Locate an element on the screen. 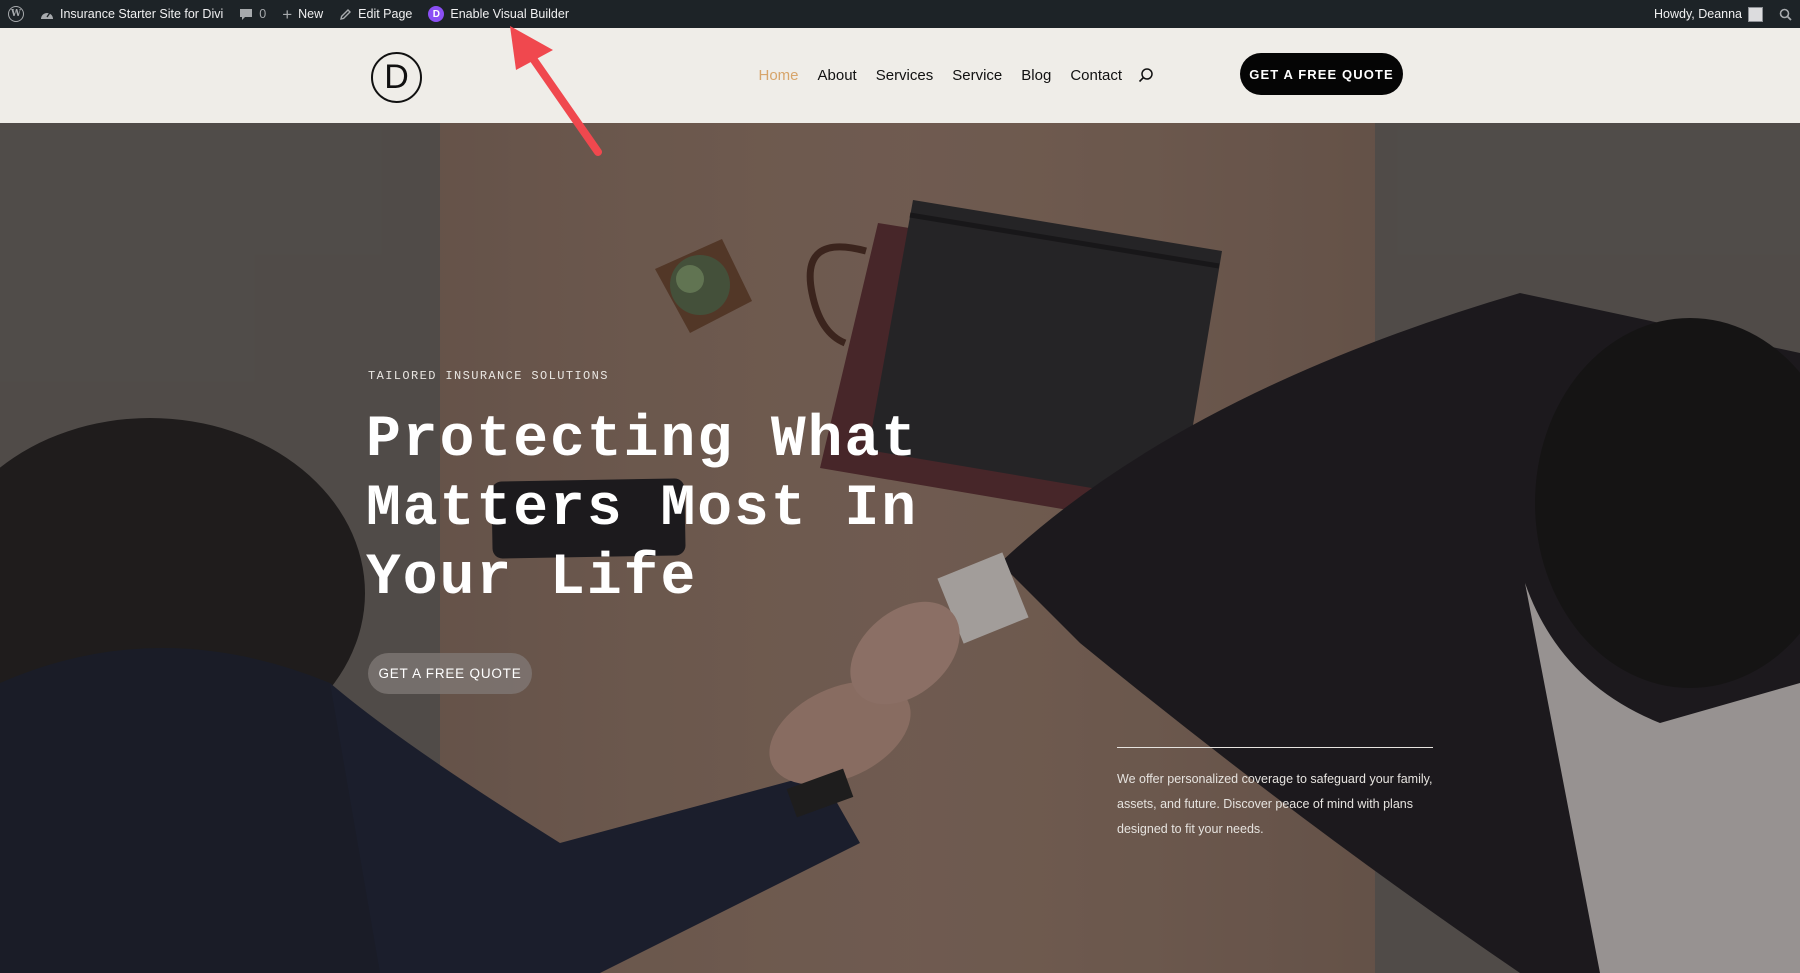 This screenshot has height=973, width=1800. edit-page-link: Edit Page is located at coordinates (375, 14).